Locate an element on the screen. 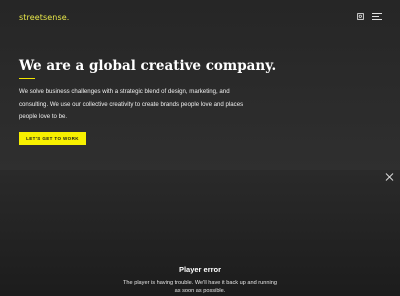 The width and height of the screenshot is (400, 296). hero-headline: We are a global creative company. is located at coordinates (148, 66).